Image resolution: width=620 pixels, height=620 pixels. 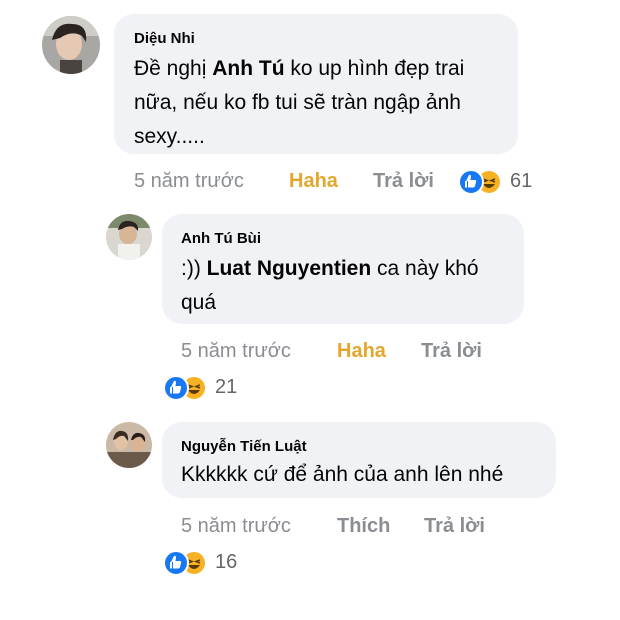 What do you see at coordinates (289, 268) in the screenshot?
I see `comment-mention: Luat Nguyentien` at bounding box center [289, 268].